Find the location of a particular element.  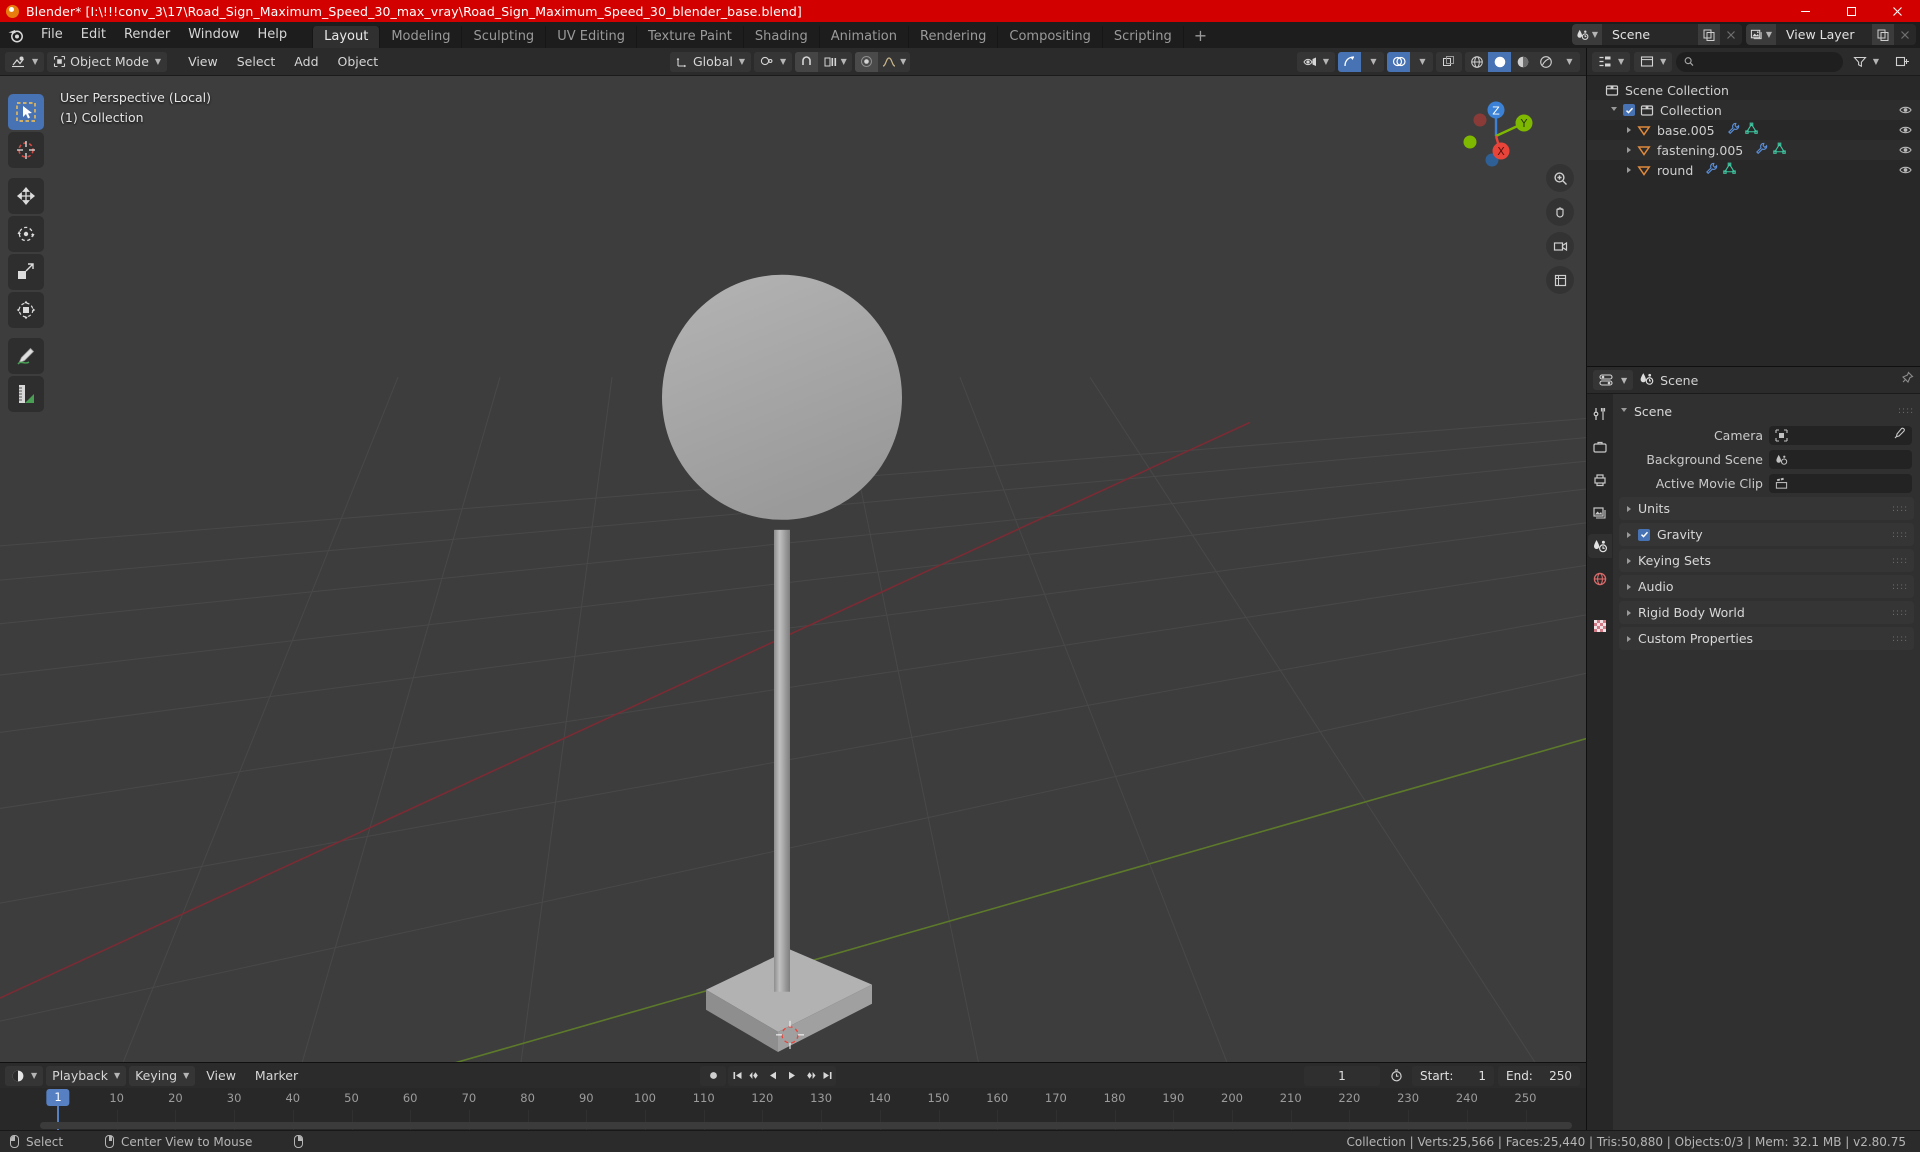

maximize-button is located at coordinates (1851, 11).